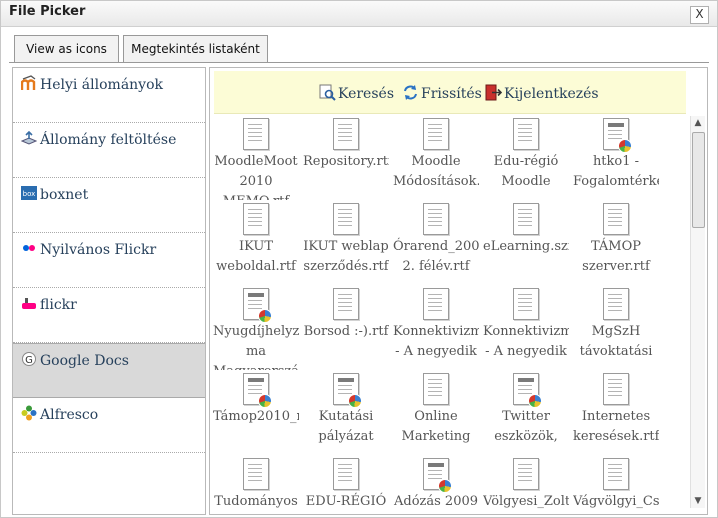 The width and height of the screenshot is (718, 518). I want to click on file-name: Órarend_2009 2. félév.rtf, so click(436, 256).